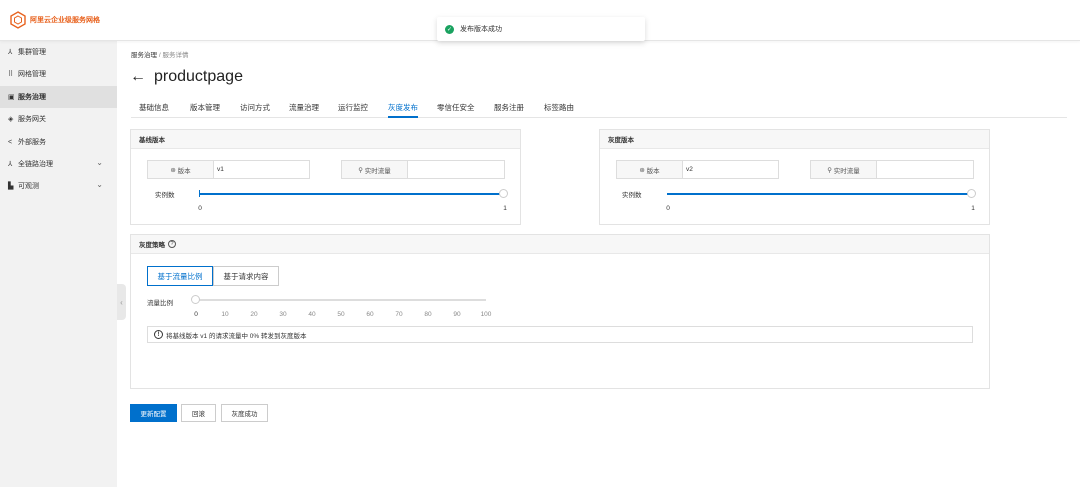 The width and height of the screenshot is (1080, 487). I want to click on share-icon: <, so click(10, 142).